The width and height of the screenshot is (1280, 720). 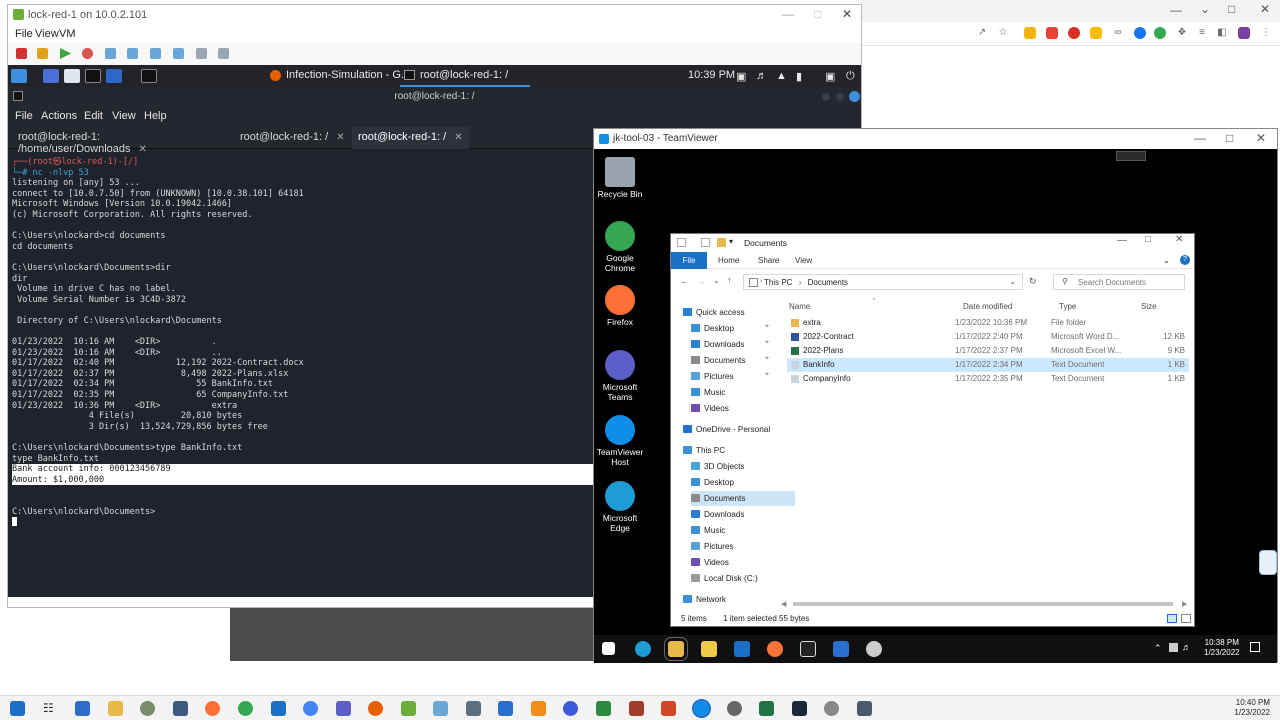 What do you see at coordinates (768, 260) in the screenshot?
I see `ribbon-tab-share: Share` at bounding box center [768, 260].